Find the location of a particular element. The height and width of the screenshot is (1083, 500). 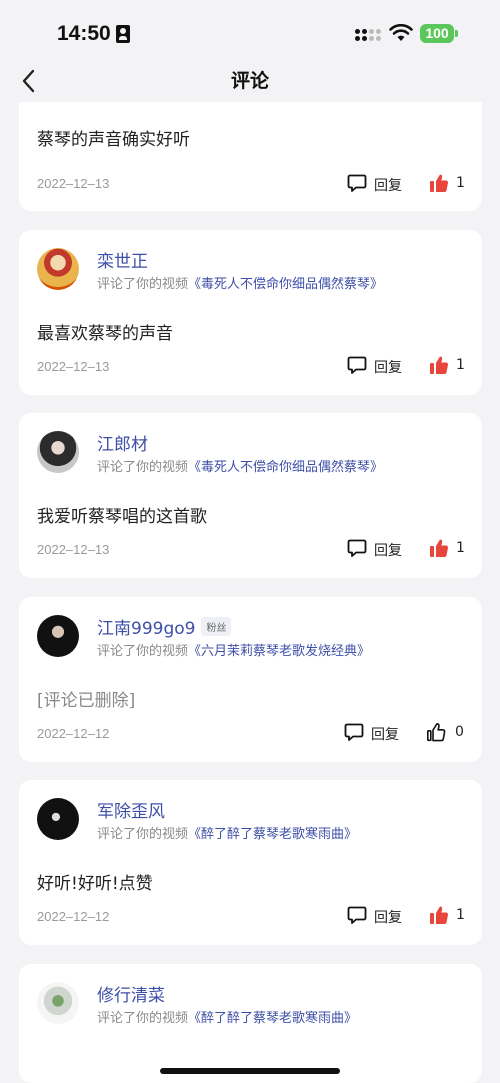

username-text: 军除歪风 is located at coordinates (131, 812).